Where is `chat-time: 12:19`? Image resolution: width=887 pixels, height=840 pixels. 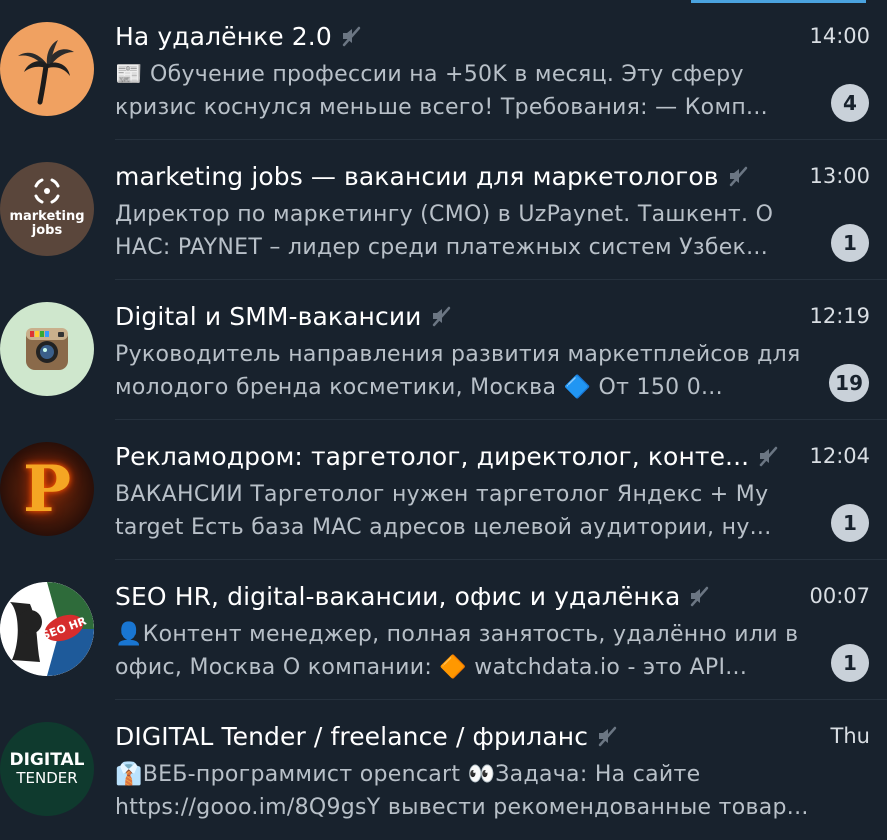 chat-time: 12:19 is located at coordinates (839, 316).